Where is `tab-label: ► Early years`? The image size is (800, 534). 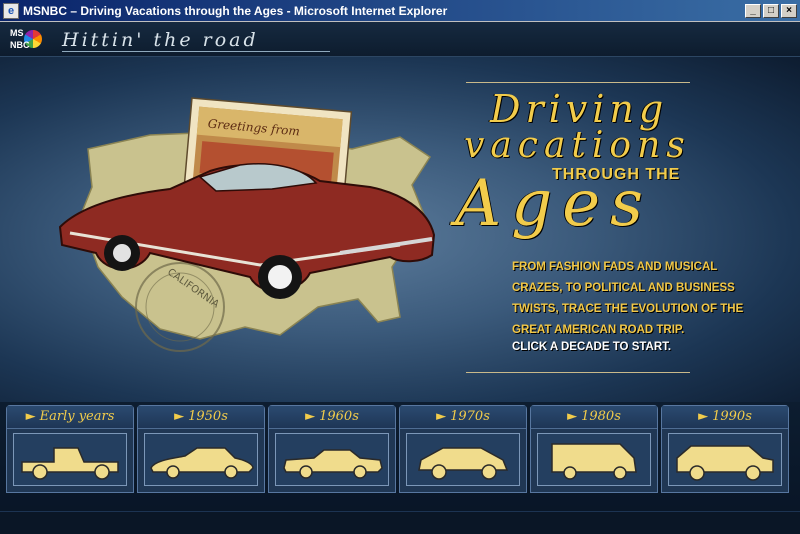
tab-label: ► Early years is located at coordinates (70, 417).